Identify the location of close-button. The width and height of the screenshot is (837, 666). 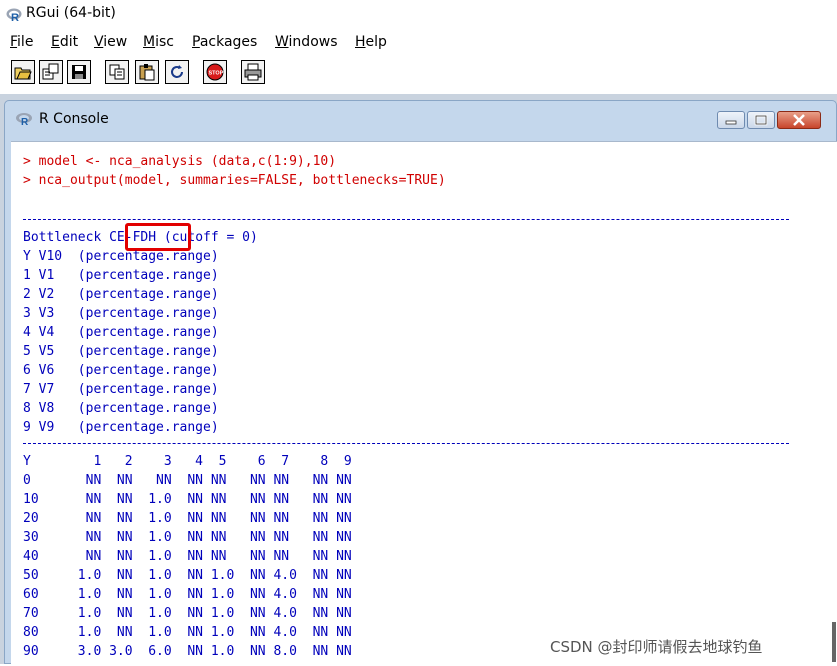
(799, 120).